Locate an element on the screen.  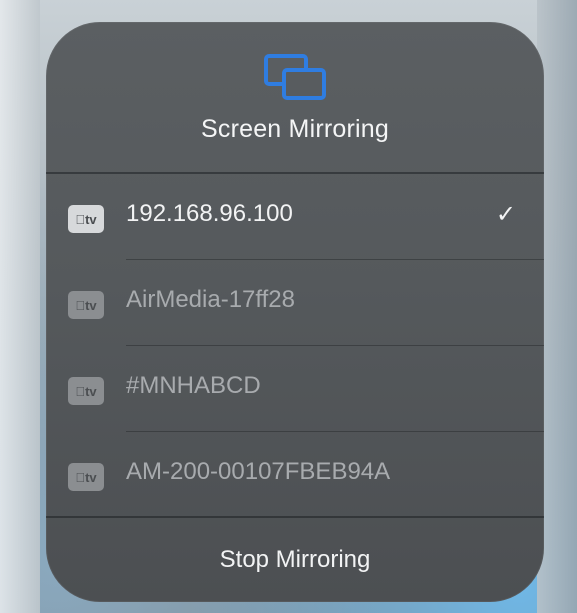
device-row-192-168-96-100: tv 192.168.96.100 ✓ is located at coordinates (295, 217).